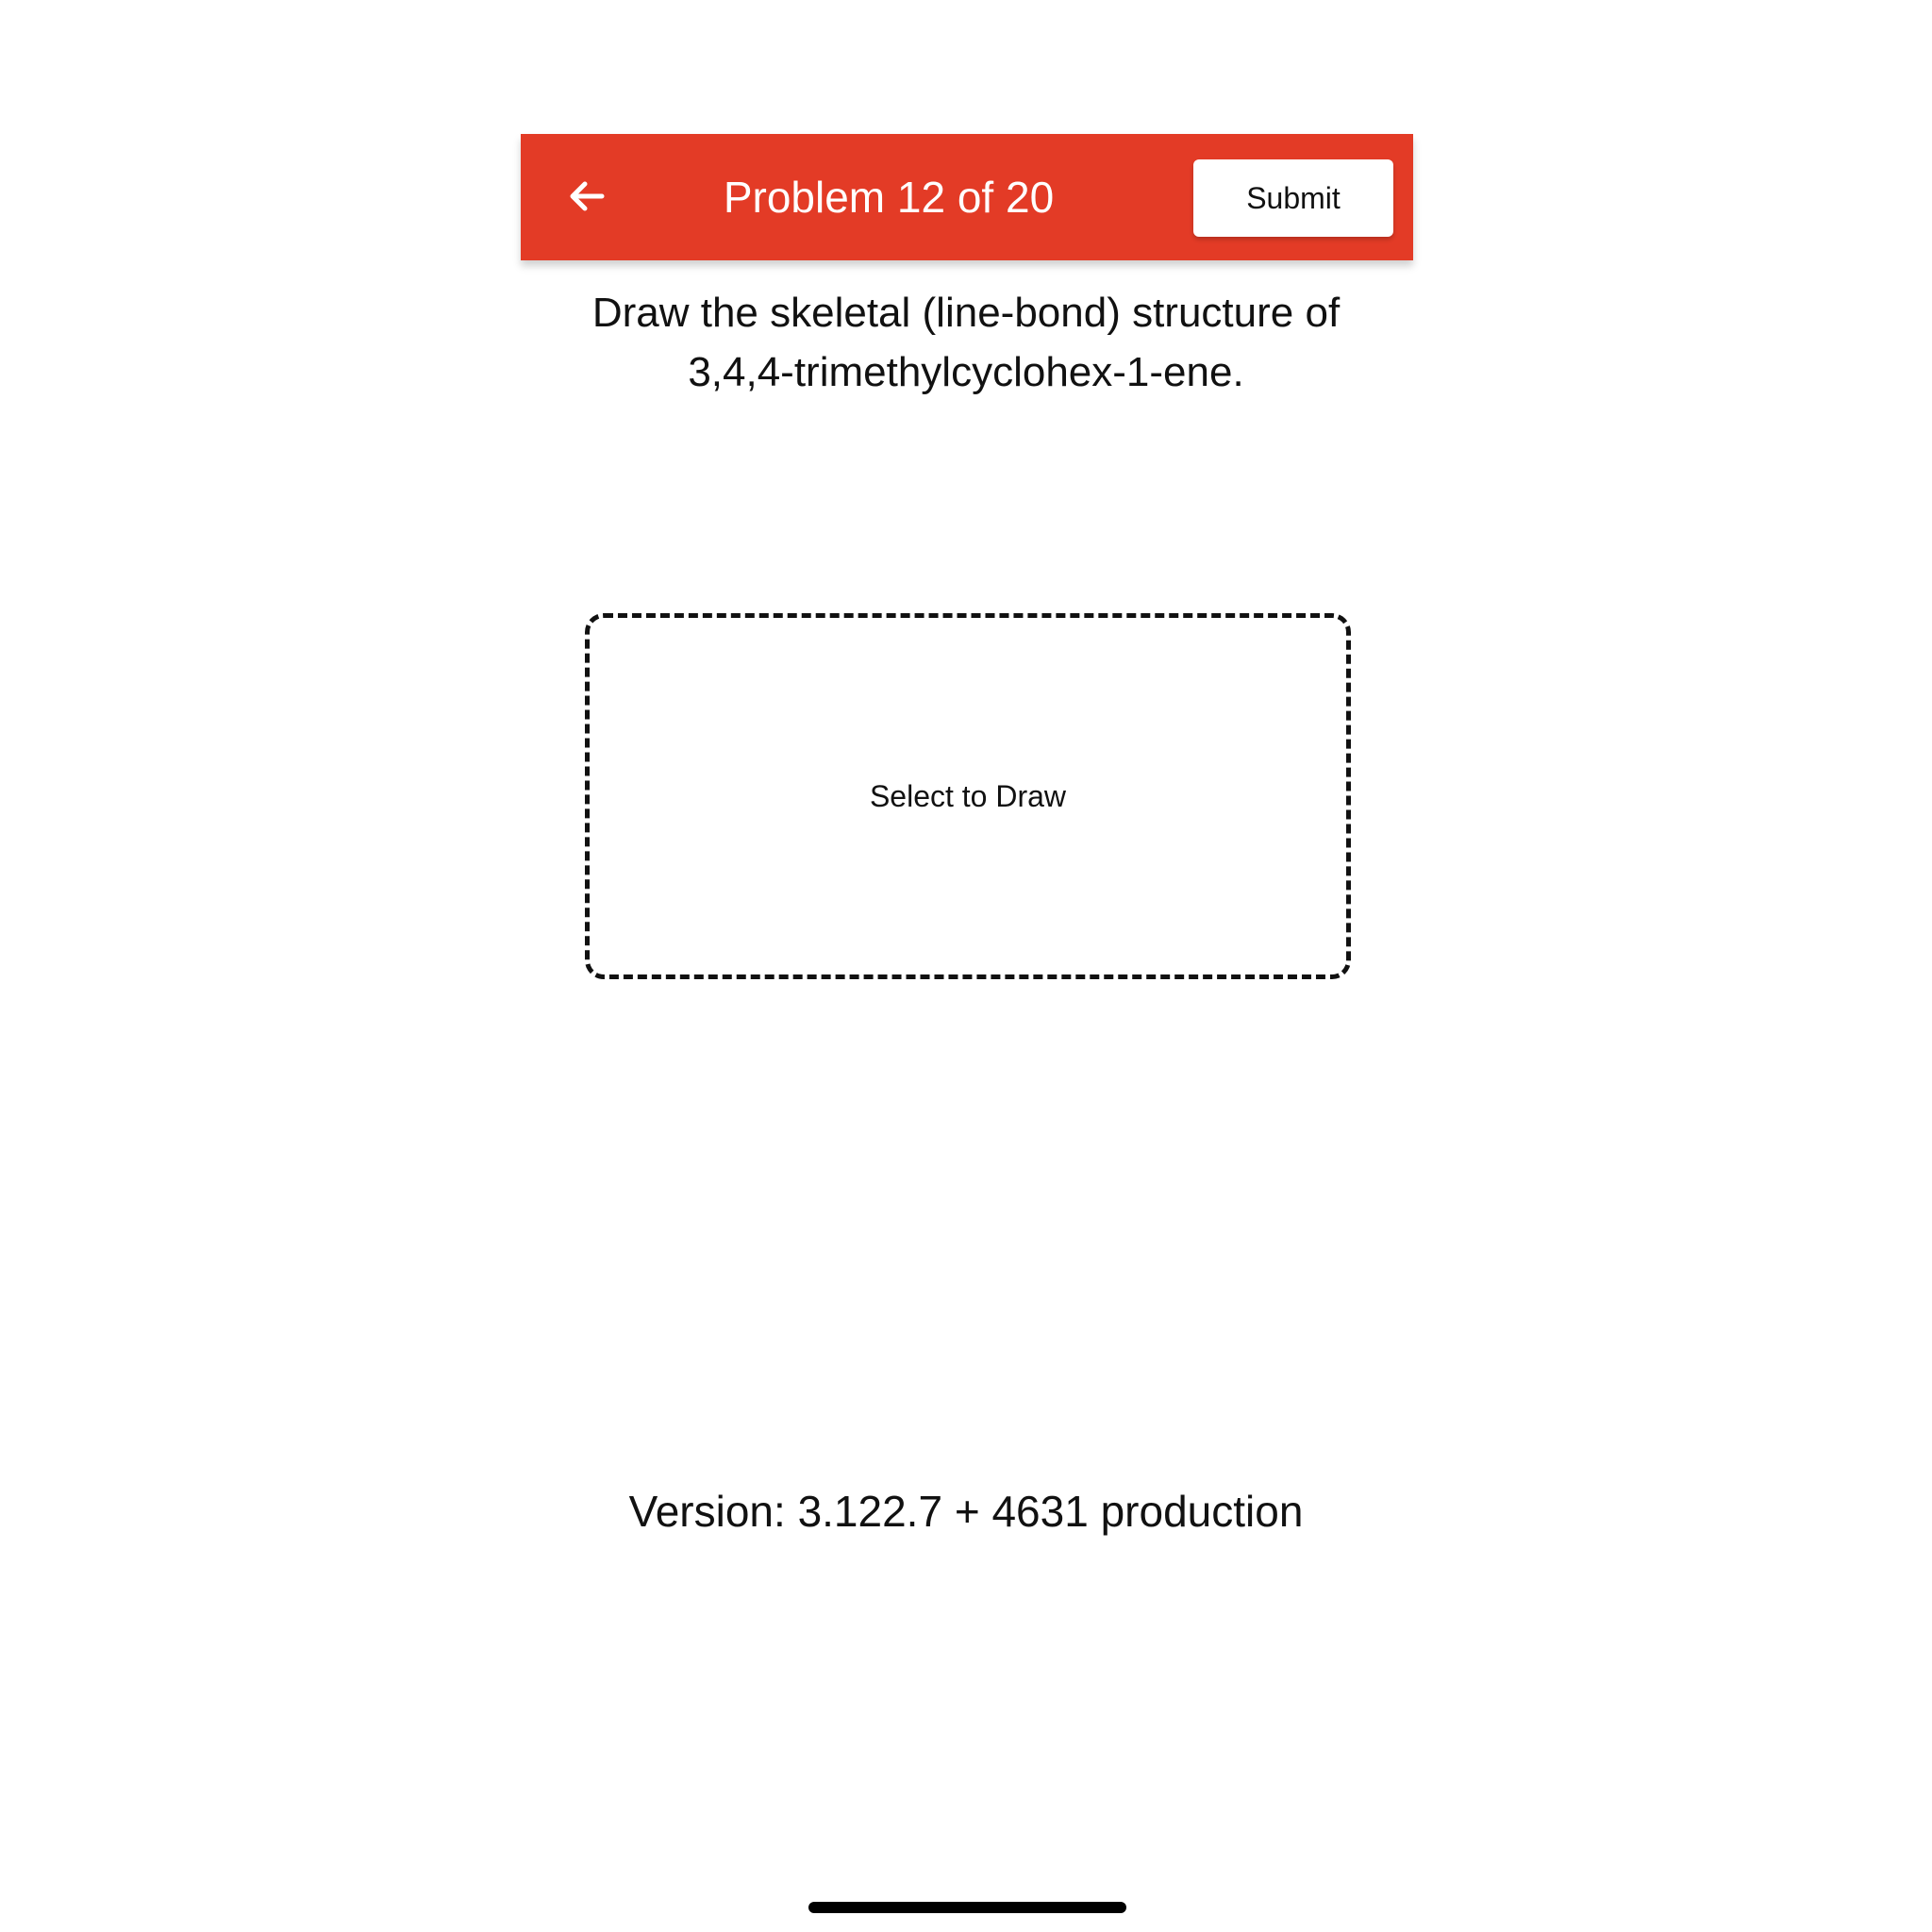 Image resolution: width=1932 pixels, height=1932 pixels. What do you see at coordinates (1293, 198) in the screenshot?
I see `submit-button: Submit` at bounding box center [1293, 198].